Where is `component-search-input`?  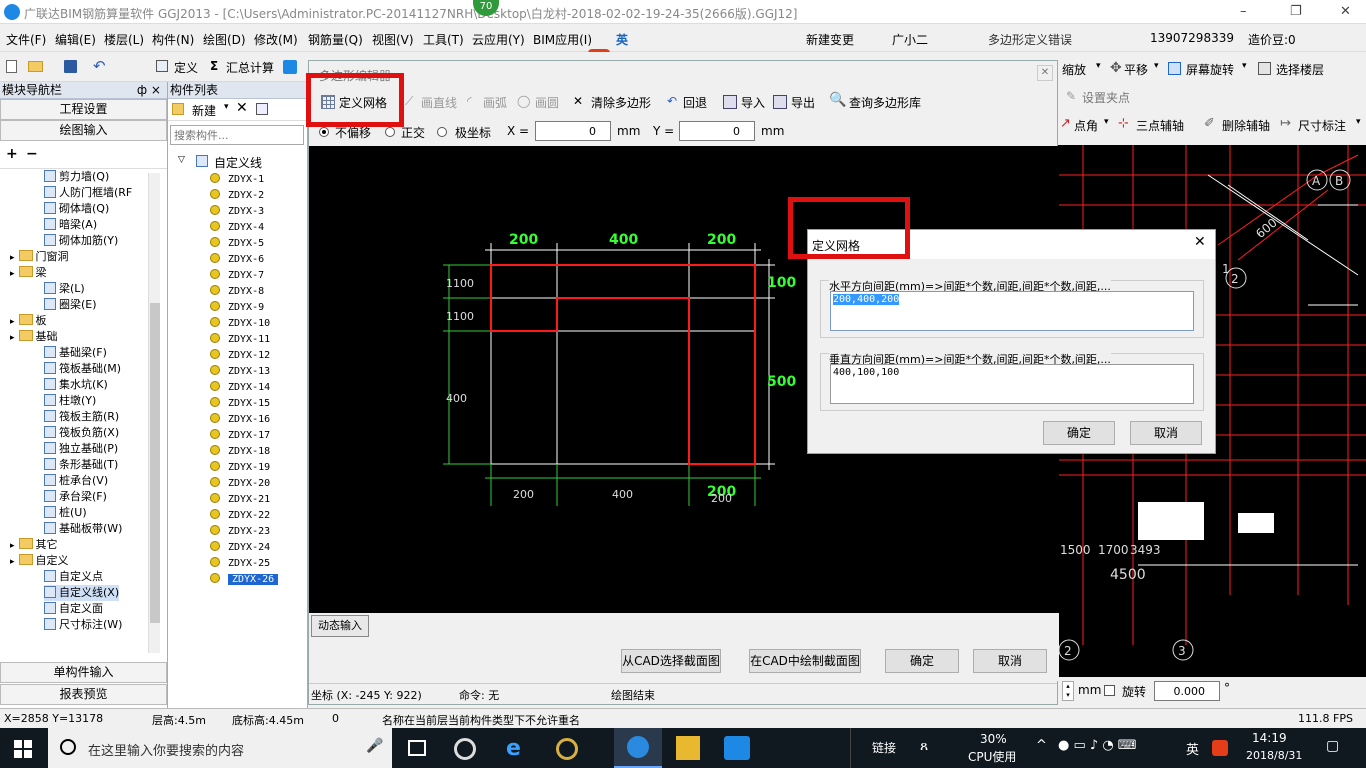 component-search-input is located at coordinates (237, 135).